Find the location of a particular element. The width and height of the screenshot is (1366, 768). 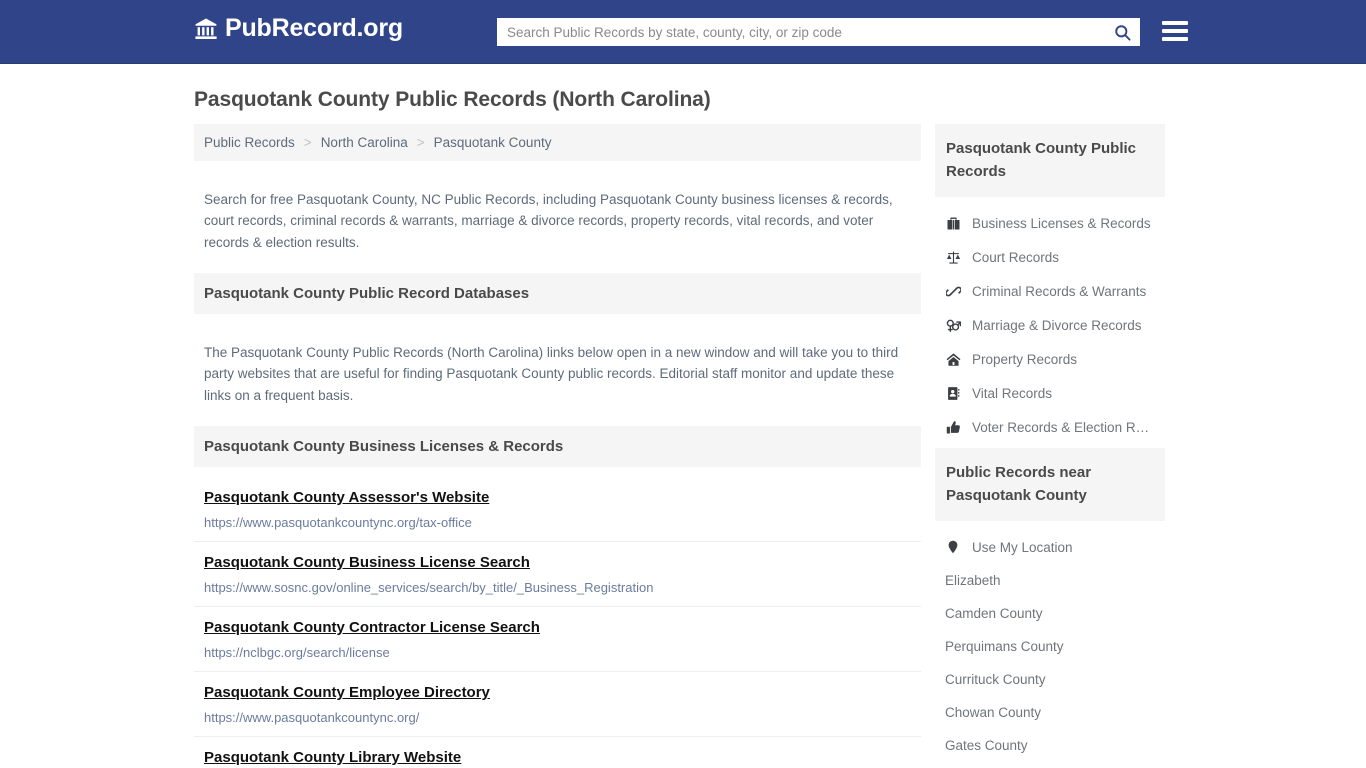

sidebar-item-chowan-county: Chowan County is located at coordinates (1050, 712).